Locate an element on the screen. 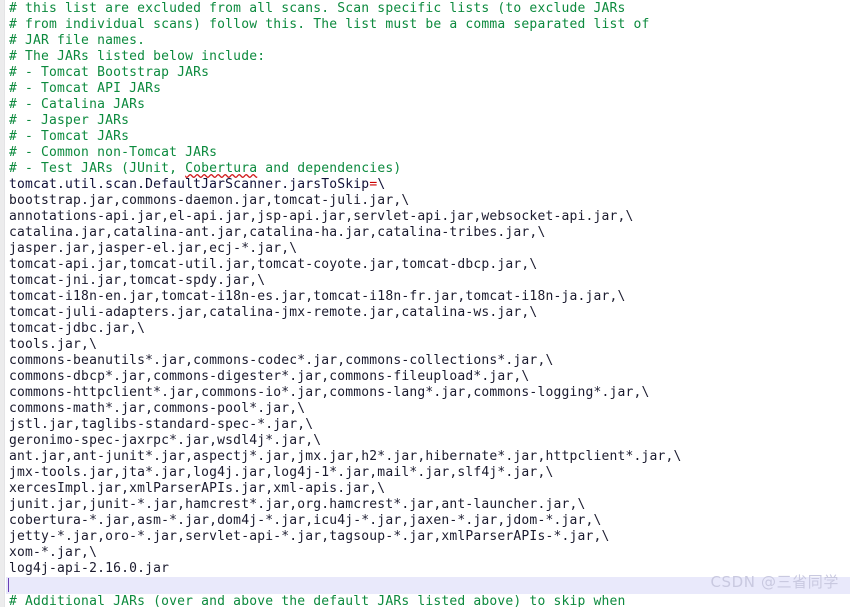  code-line-value: tomcat-jni.jar,tomcat-spdy.jar,\ is located at coordinates (428, 281).